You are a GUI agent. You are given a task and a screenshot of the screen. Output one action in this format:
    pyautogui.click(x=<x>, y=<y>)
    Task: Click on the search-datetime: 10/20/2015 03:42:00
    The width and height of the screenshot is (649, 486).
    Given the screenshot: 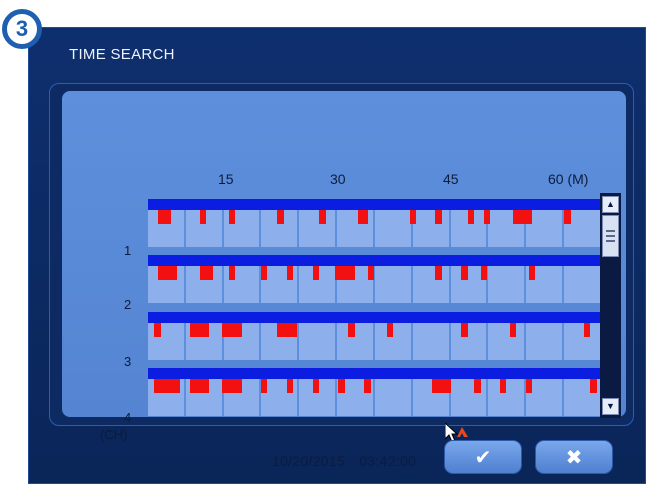 What is the action you would take?
    pyautogui.click(x=344, y=461)
    